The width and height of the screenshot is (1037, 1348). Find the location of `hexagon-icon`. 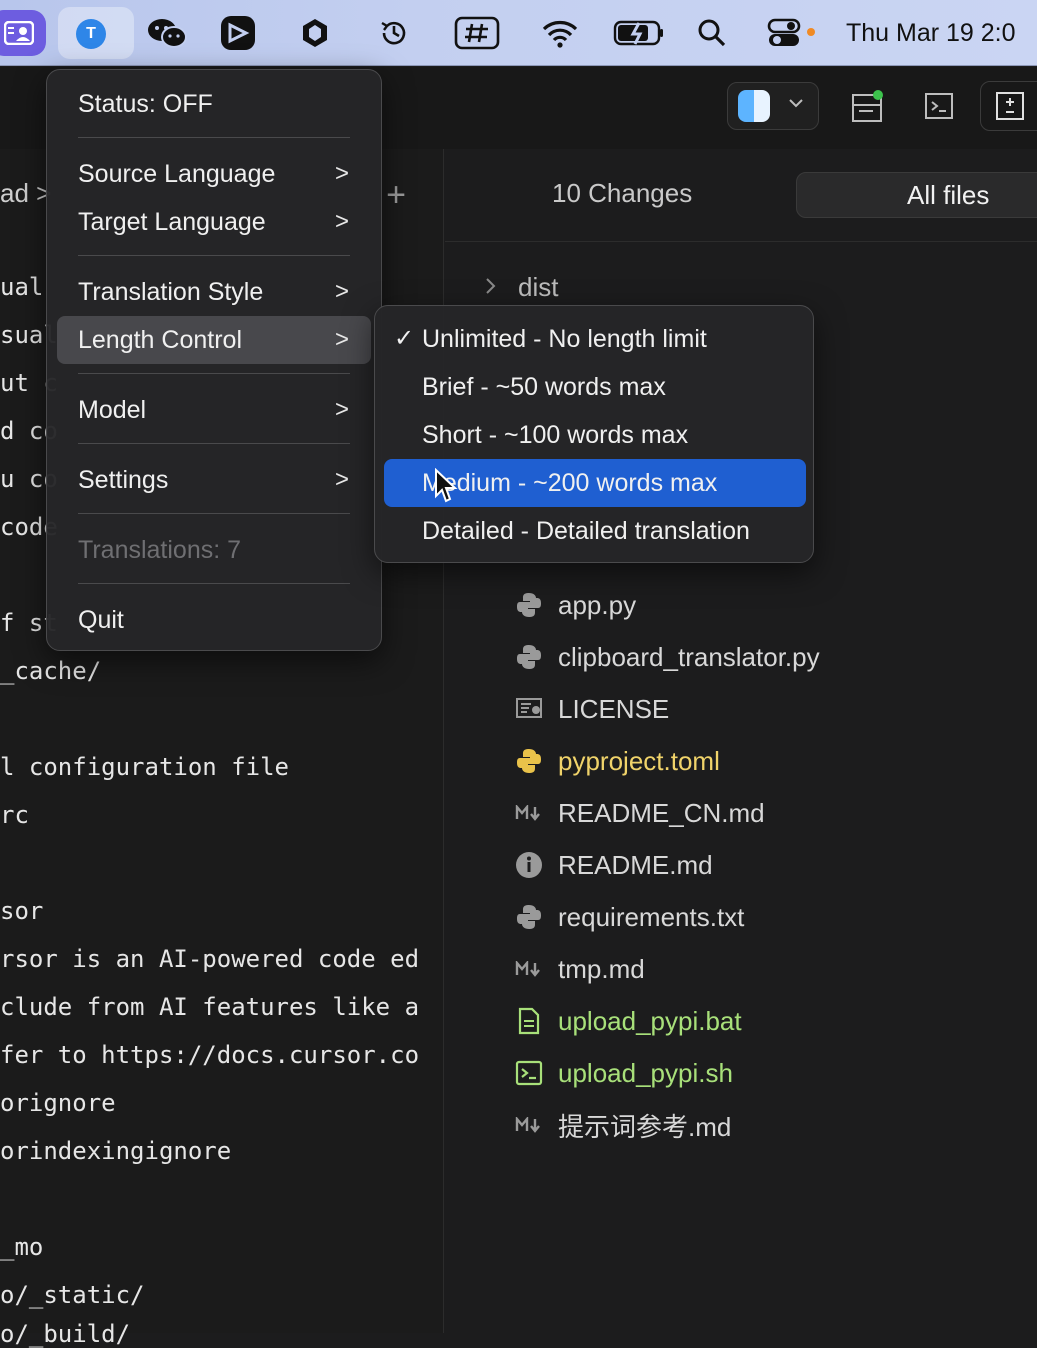

hexagon-icon is located at coordinates (315, 33).